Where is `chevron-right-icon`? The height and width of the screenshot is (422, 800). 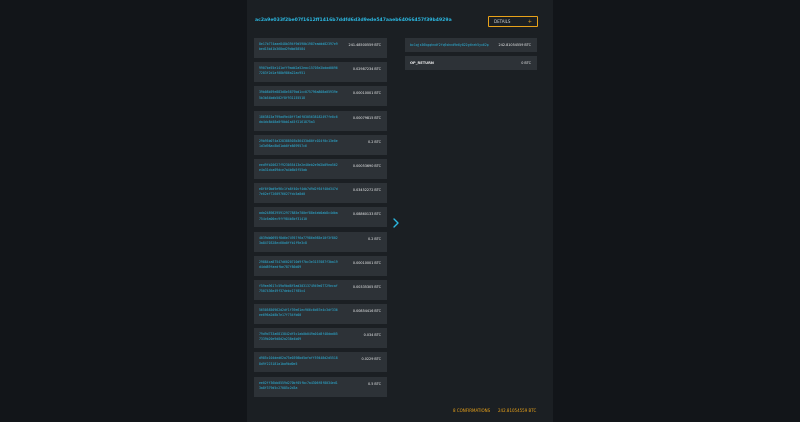 chevron-right-icon is located at coordinates (396, 220).